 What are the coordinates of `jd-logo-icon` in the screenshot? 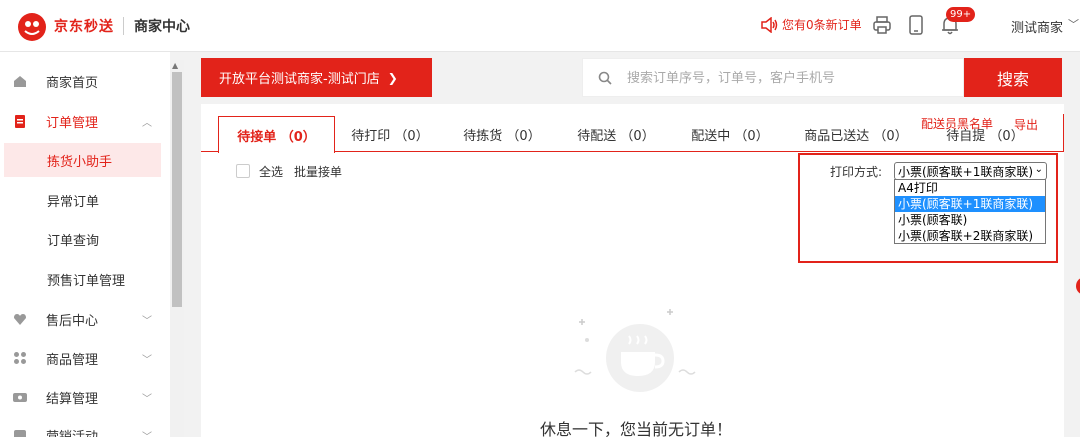 It's located at (32, 27).